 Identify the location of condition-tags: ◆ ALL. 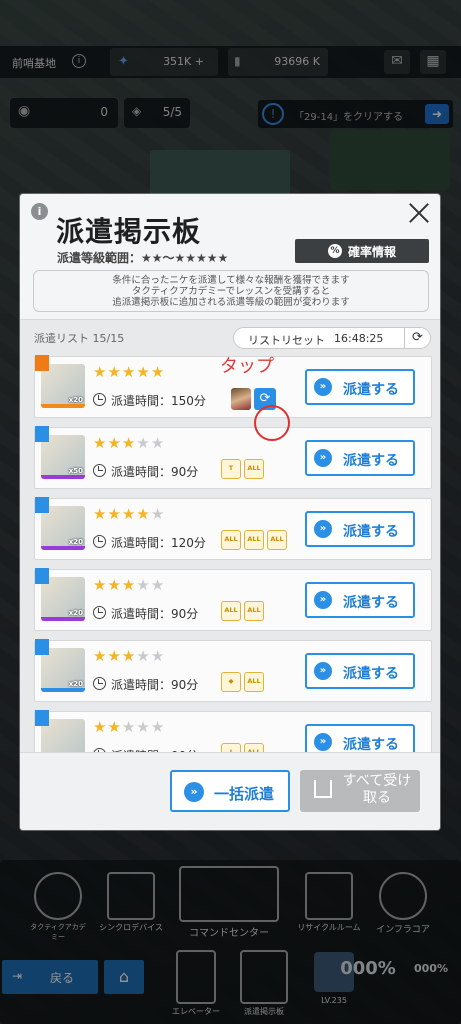
(242, 682).